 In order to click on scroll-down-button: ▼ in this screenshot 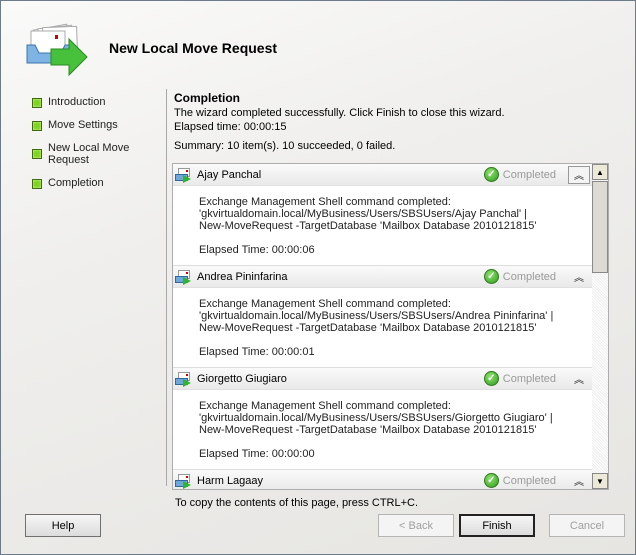, I will do `click(600, 481)`.